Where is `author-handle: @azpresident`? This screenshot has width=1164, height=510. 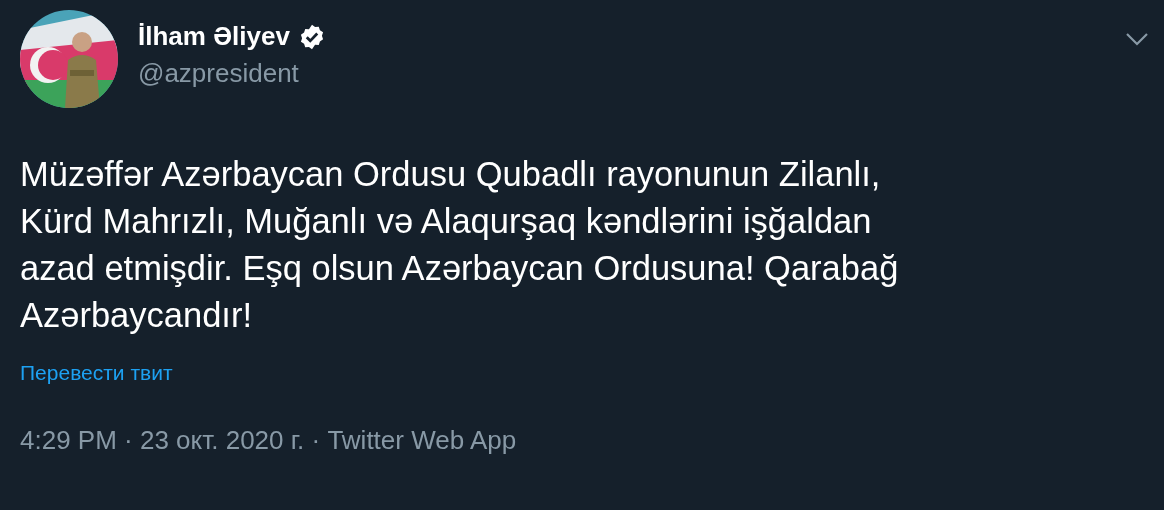 author-handle: @azpresident is located at coordinates (232, 73).